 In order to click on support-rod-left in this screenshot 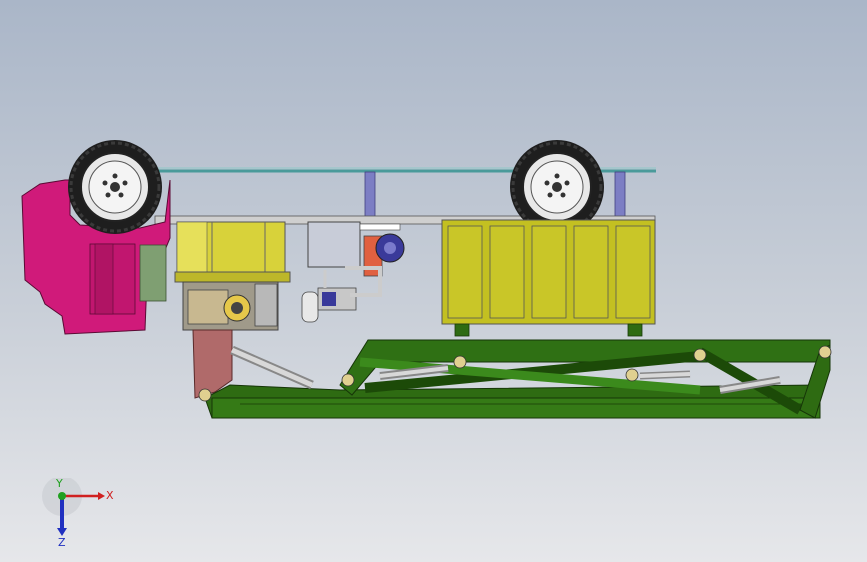, I will do `click(370, 197)`.